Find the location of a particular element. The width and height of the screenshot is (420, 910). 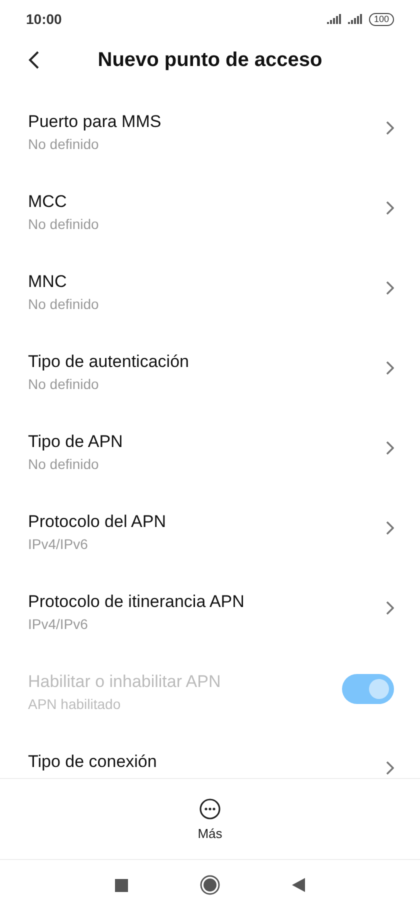

more-button: Más is located at coordinates (210, 819).